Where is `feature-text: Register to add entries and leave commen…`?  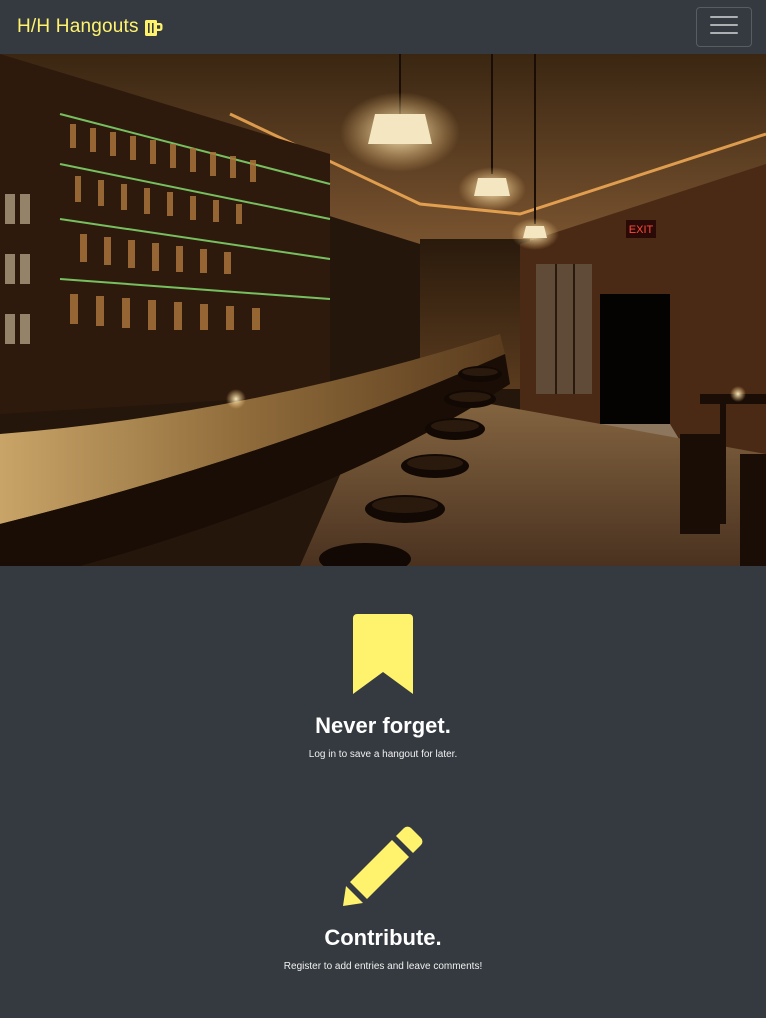 feature-text: Register to add entries and leave commen… is located at coordinates (383, 966).